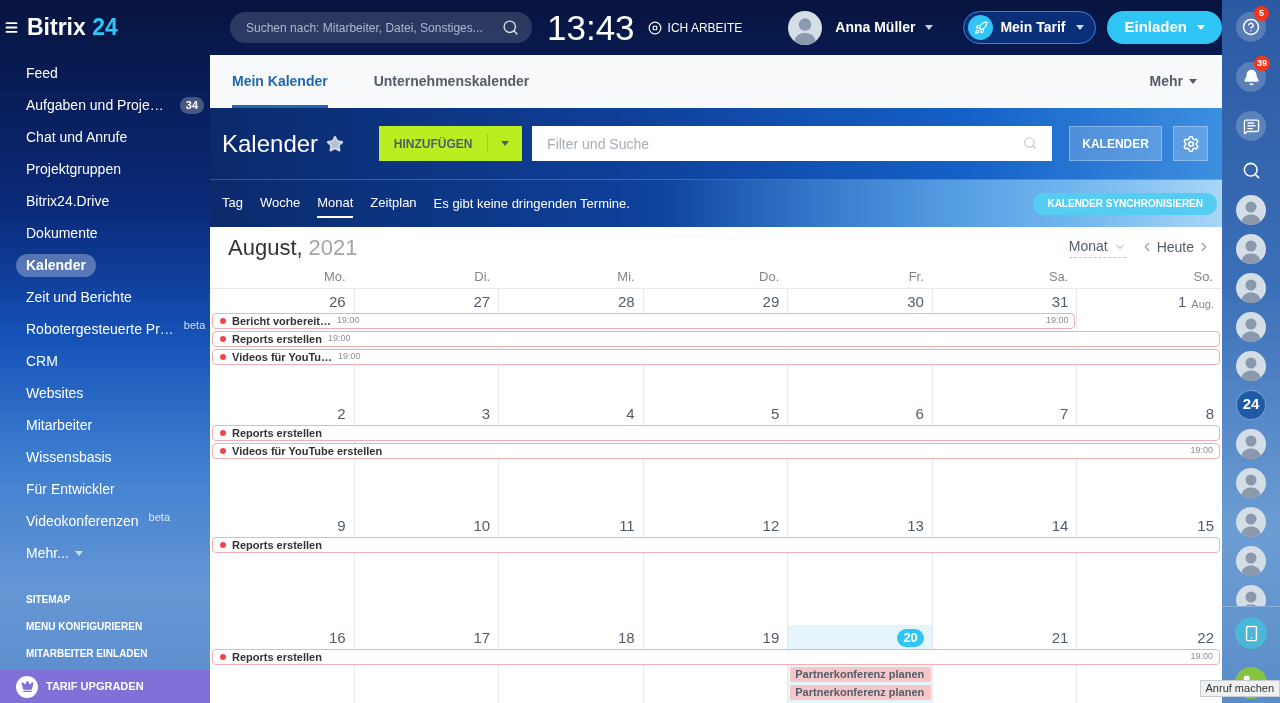  Describe the element at coordinates (486, 414) in the screenshot. I see `day-number: 3` at that location.